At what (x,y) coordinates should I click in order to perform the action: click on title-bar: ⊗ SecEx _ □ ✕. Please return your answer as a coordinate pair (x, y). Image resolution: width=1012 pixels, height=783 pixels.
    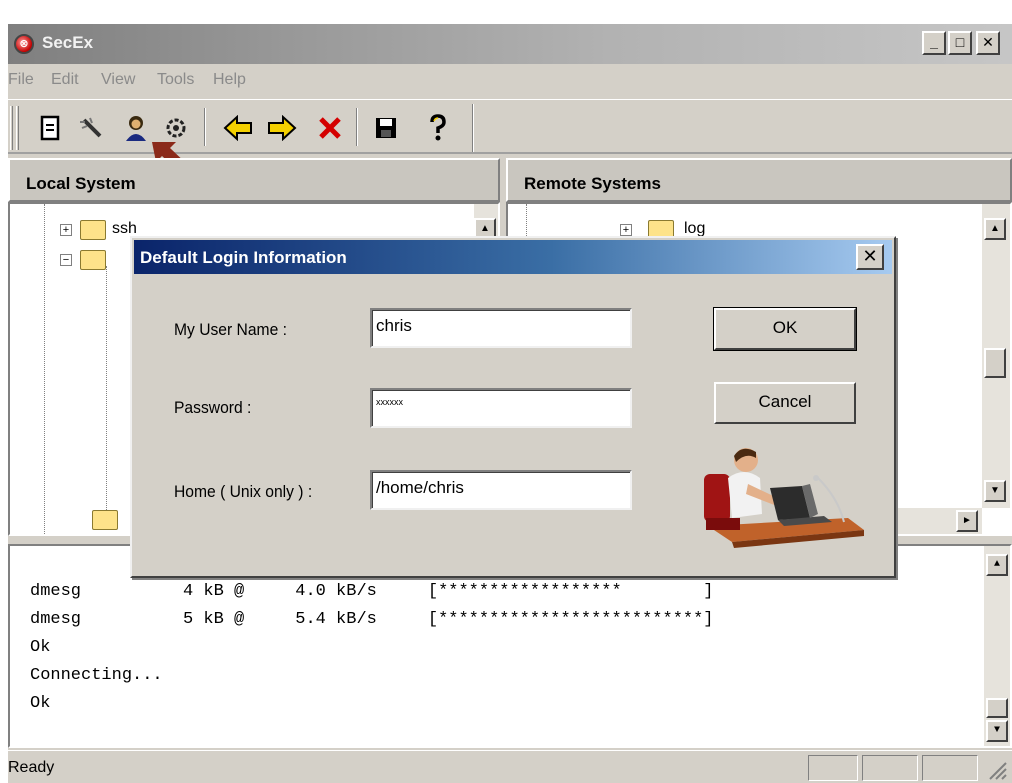
    Looking at the image, I should click on (510, 44).